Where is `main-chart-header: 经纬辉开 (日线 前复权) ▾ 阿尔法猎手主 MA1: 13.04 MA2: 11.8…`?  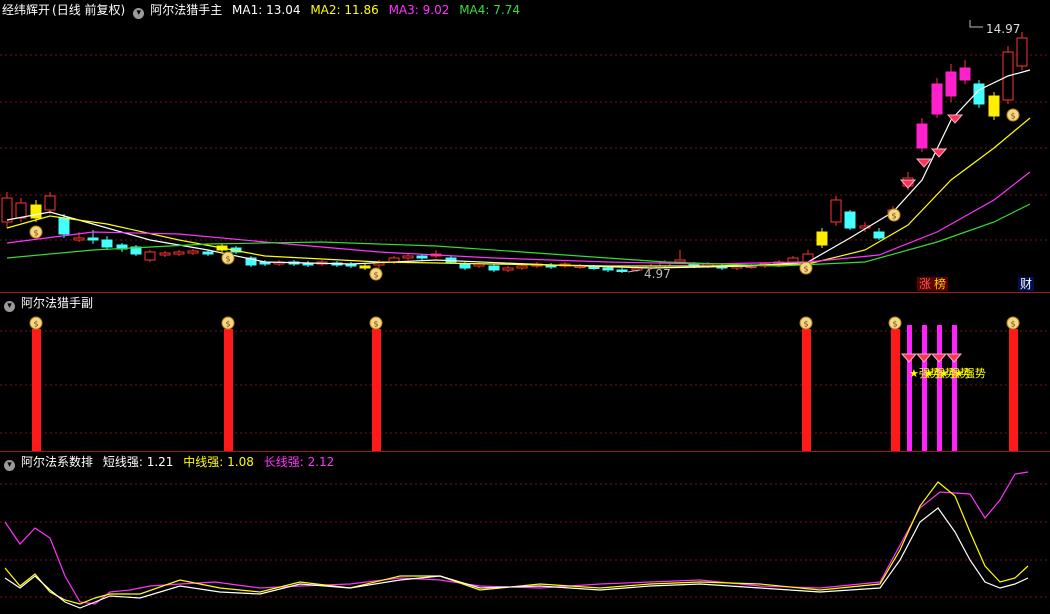
main-chart-header: 经纬辉开 (日线 前复权) ▾ 阿尔法猎手主 MA1: 13.04 MA2: 11.8… is located at coordinates (264, 10).